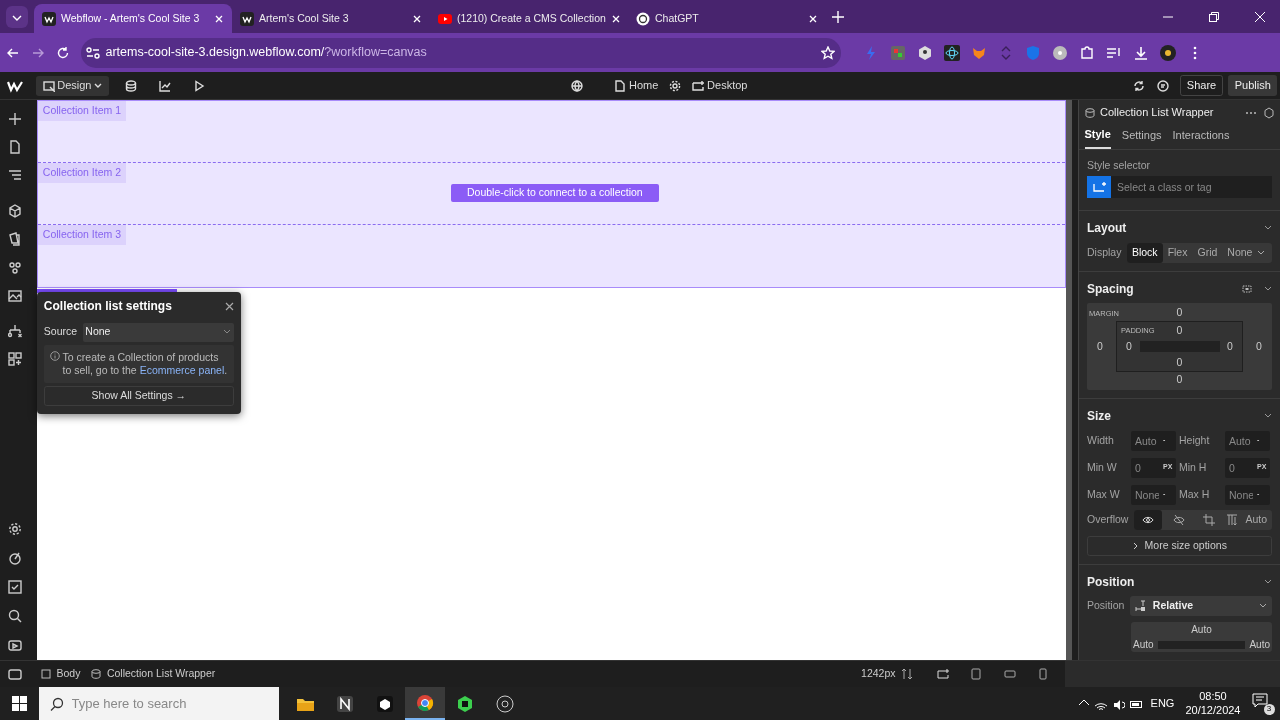  Describe the element at coordinates (1147, 520) in the screenshot. I see `overflow-option` at that location.